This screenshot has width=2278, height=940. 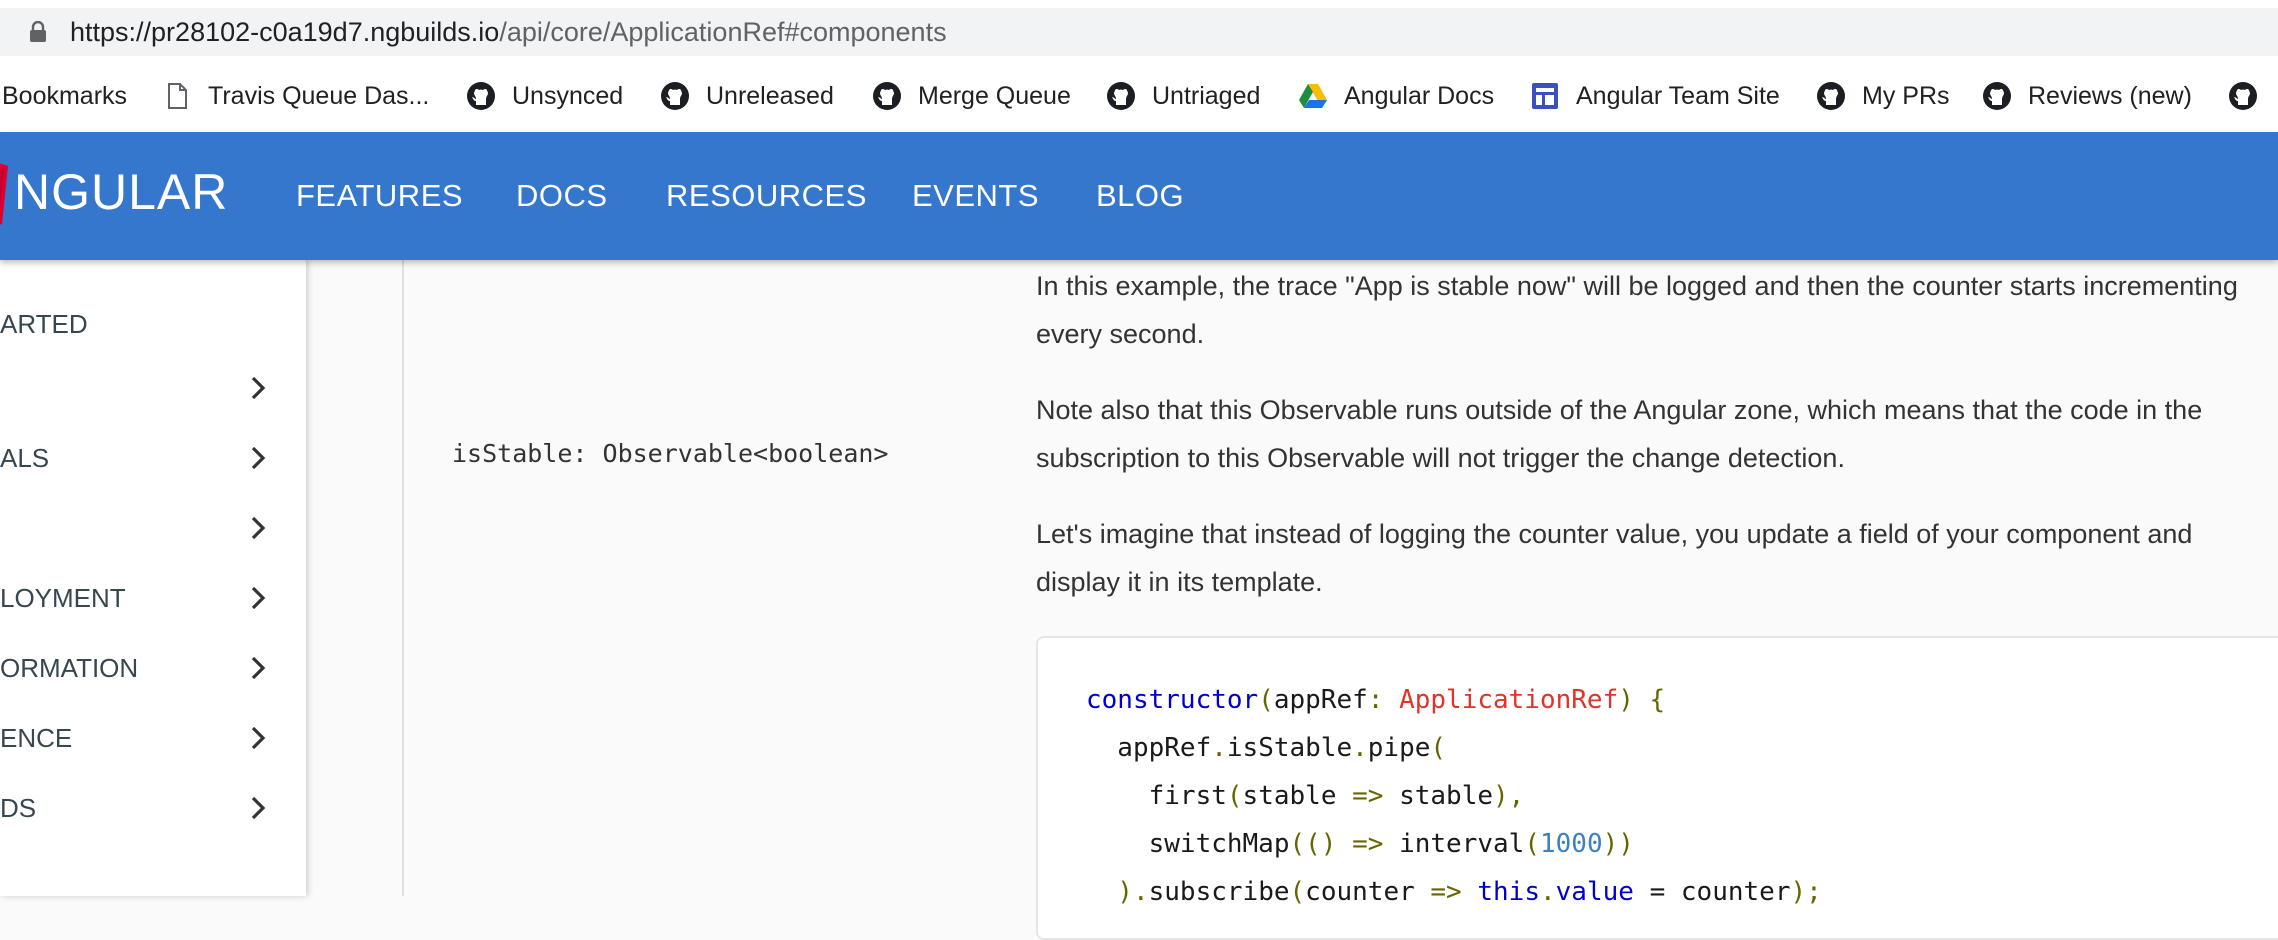 I want to click on bookmark-label: Unsynced, so click(x=568, y=95).